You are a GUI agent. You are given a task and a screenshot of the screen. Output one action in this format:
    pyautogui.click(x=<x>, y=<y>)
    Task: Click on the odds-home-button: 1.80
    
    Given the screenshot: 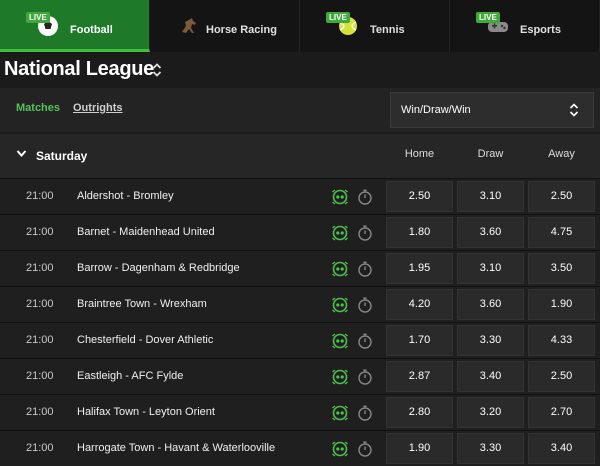 What is the action you would take?
    pyautogui.click(x=419, y=232)
    